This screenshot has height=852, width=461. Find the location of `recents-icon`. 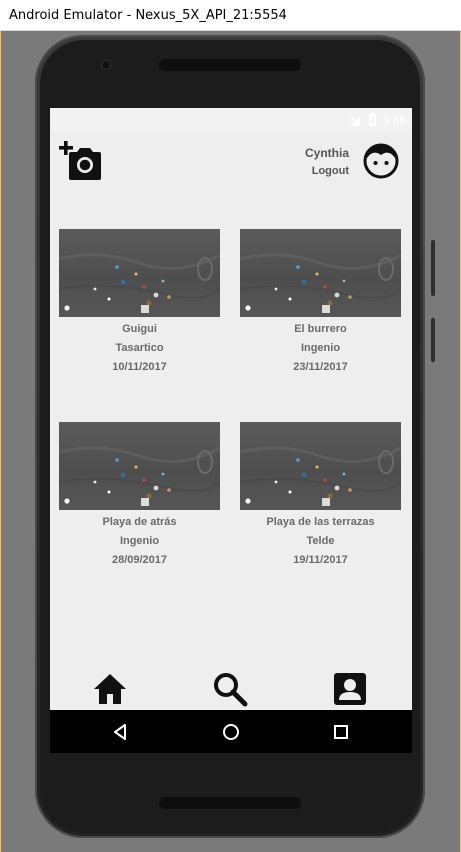

recents-icon is located at coordinates (341, 732).